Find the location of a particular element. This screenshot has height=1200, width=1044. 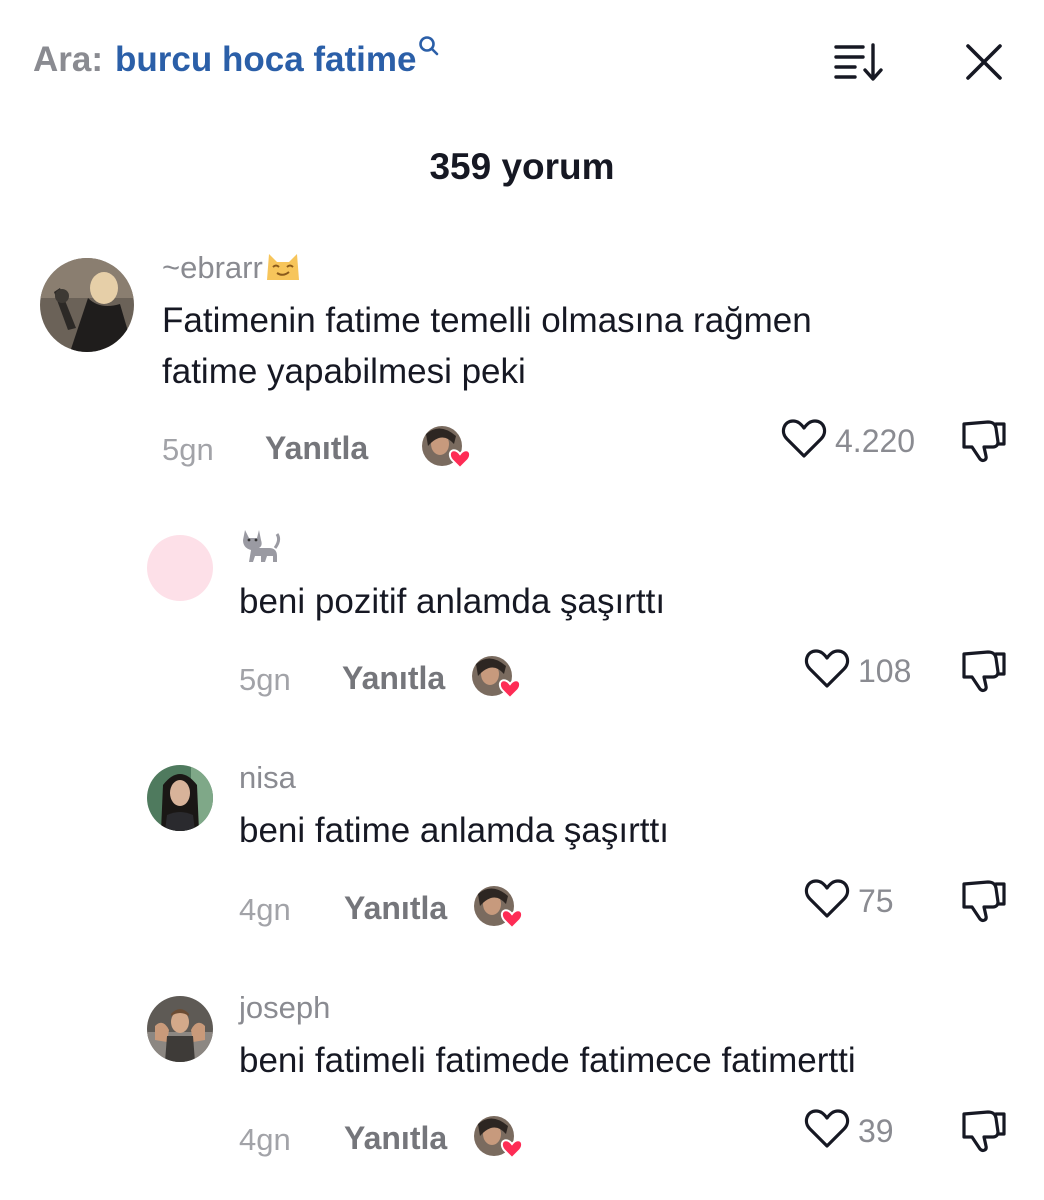

like-button: 39 is located at coordinates (849, 1131).